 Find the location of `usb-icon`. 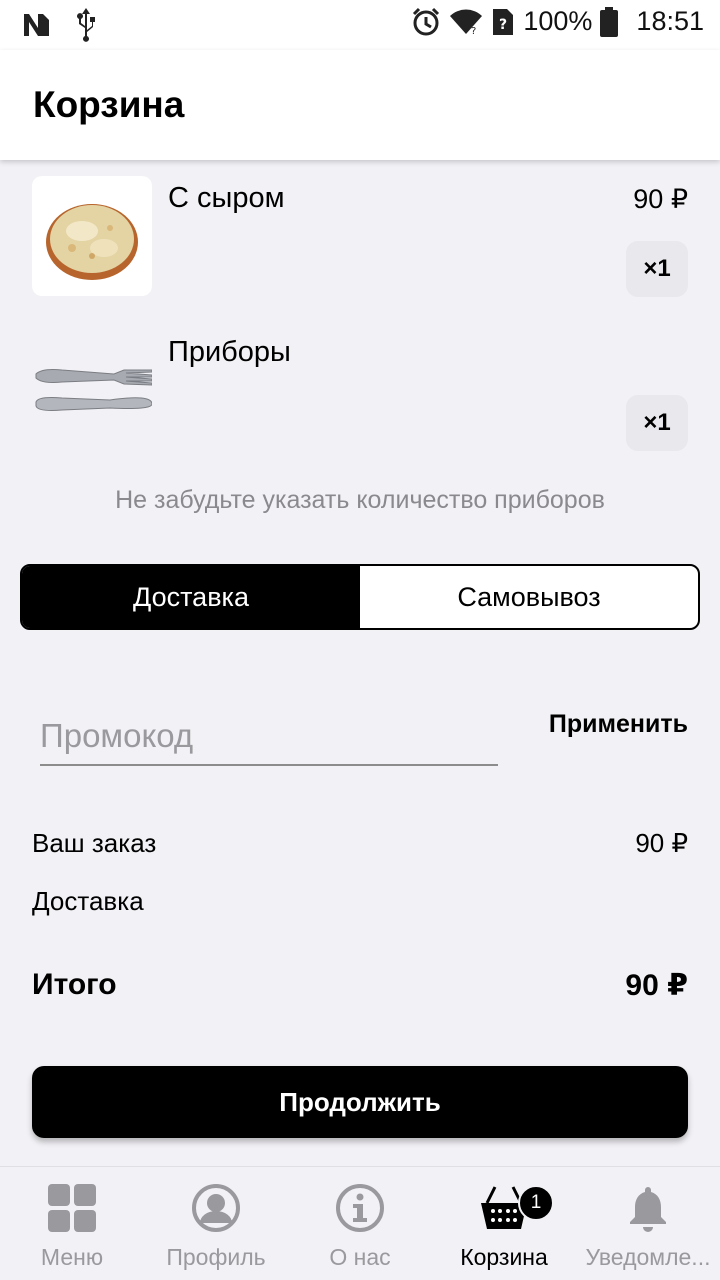

usb-icon is located at coordinates (86, 25).